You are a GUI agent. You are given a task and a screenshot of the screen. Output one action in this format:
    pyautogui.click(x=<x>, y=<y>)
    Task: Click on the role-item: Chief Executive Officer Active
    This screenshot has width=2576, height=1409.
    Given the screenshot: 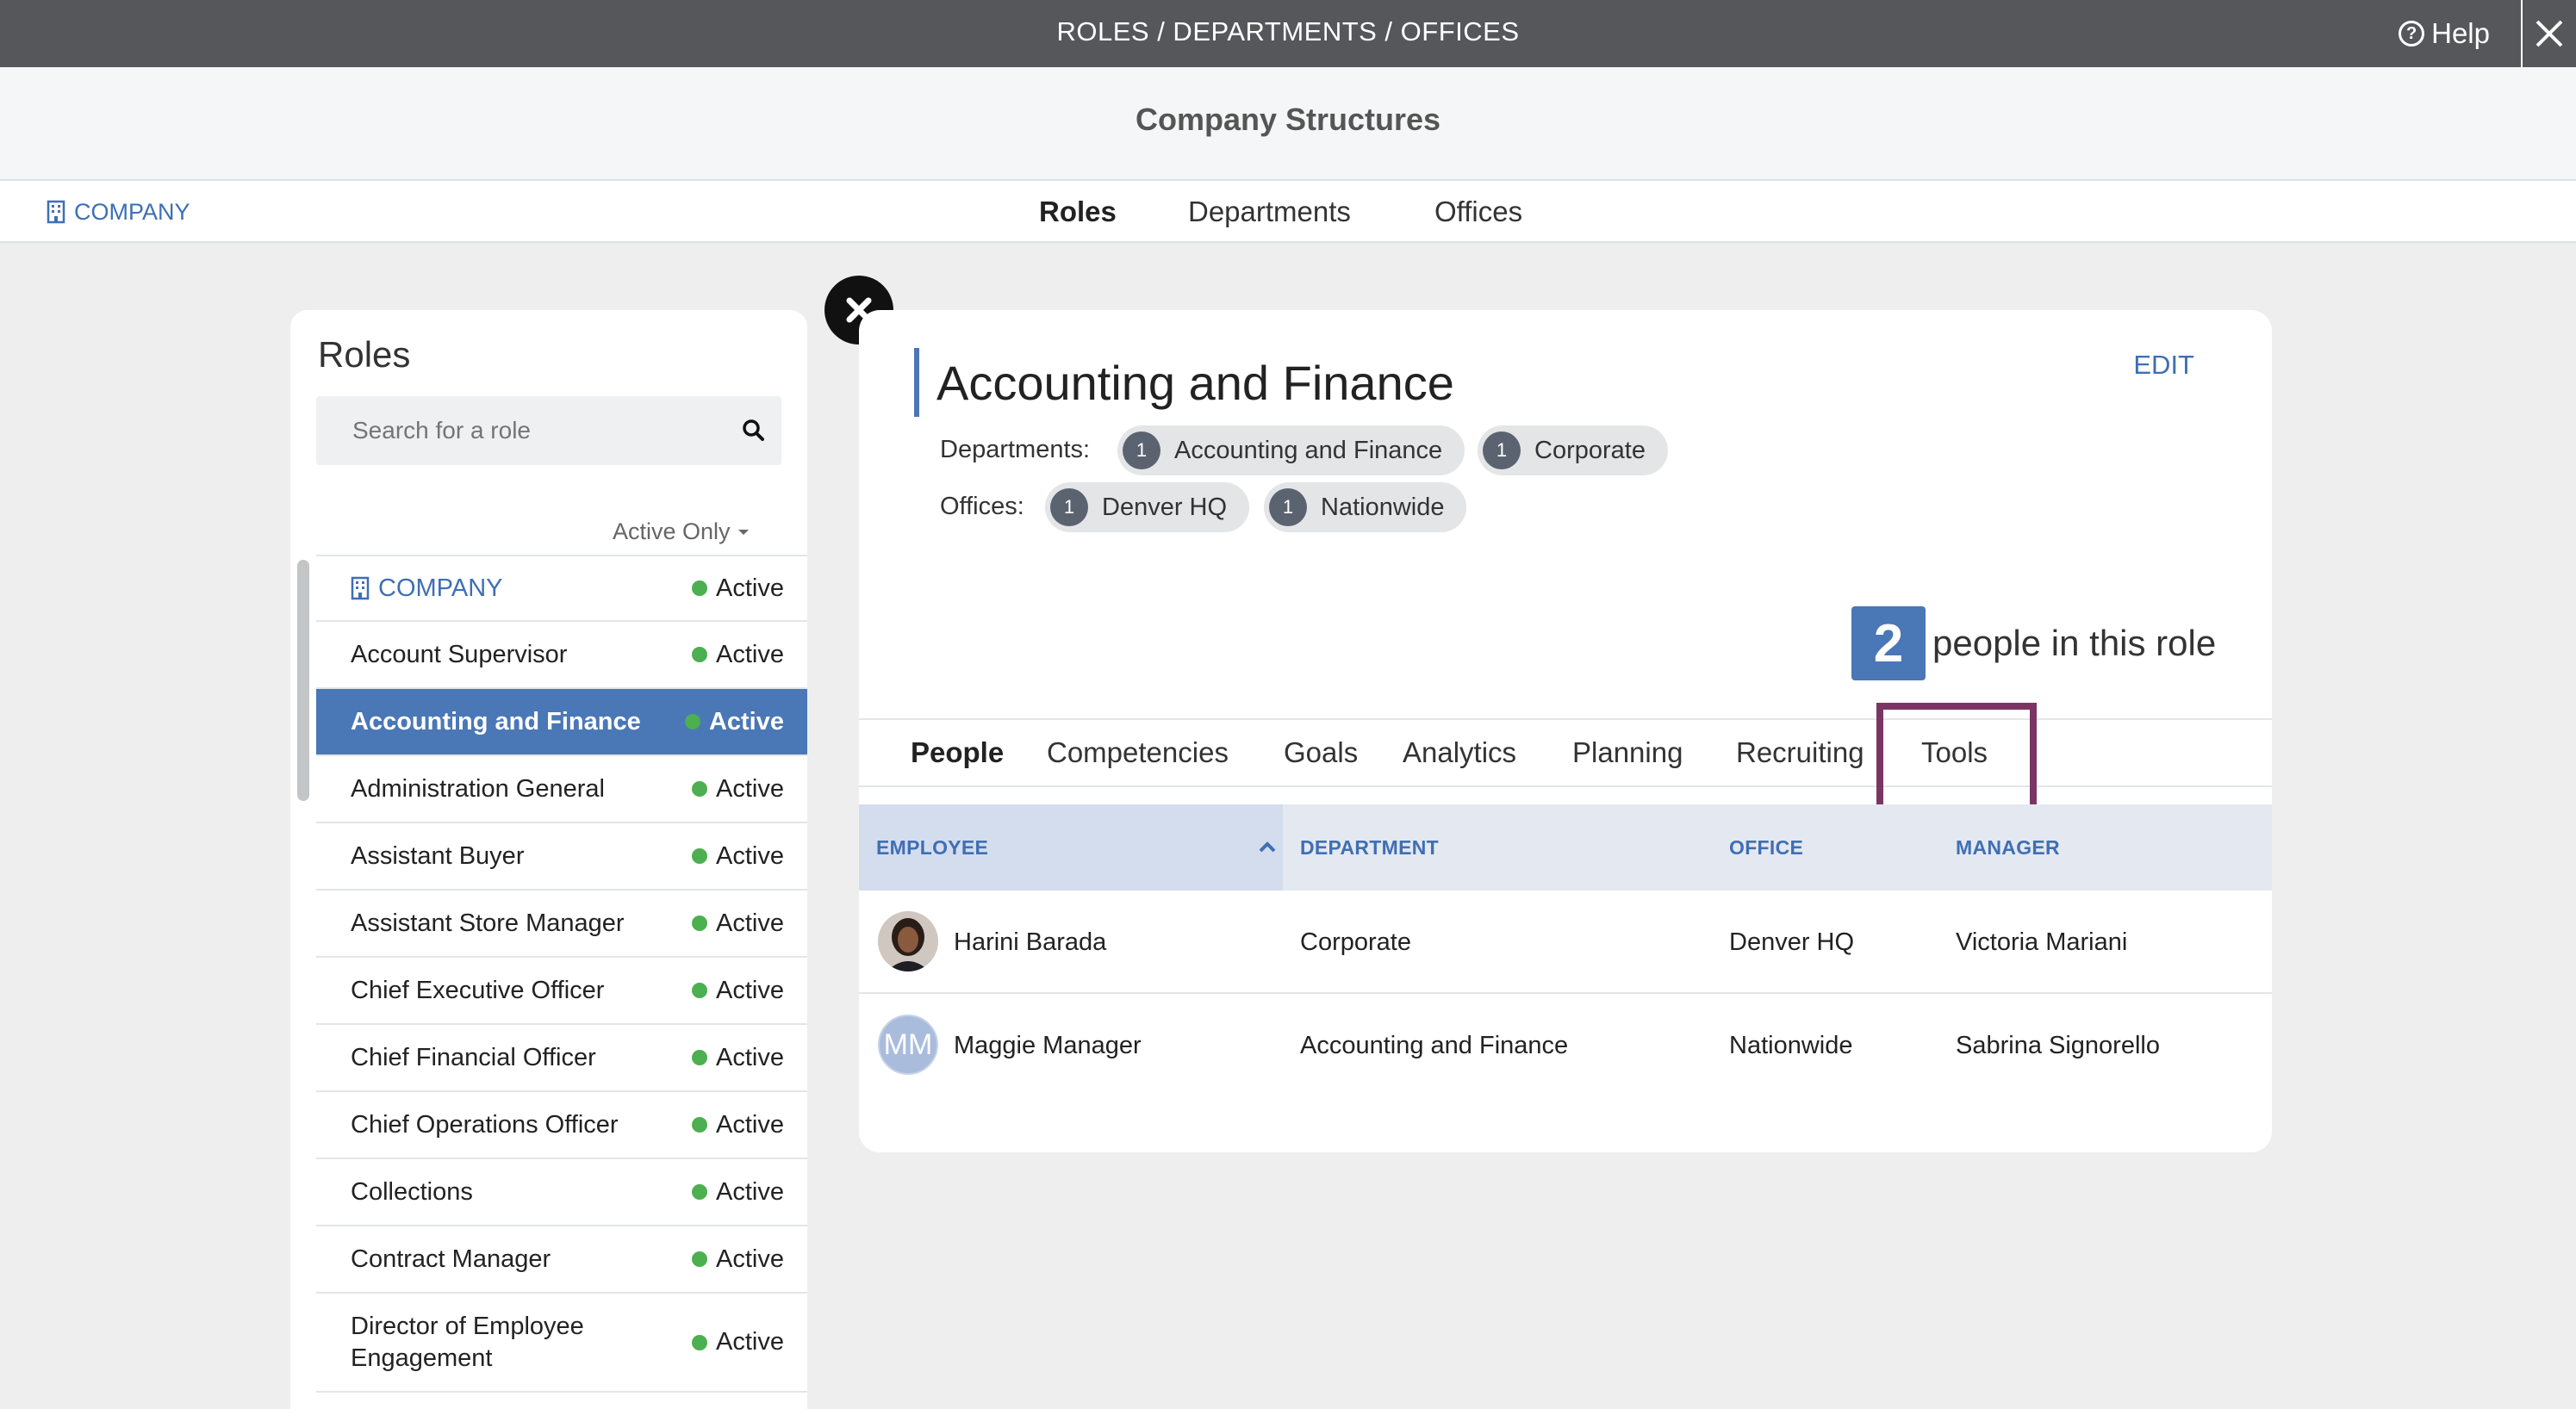 What is the action you would take?
    pyautogui.click(x=561, y=992)
    